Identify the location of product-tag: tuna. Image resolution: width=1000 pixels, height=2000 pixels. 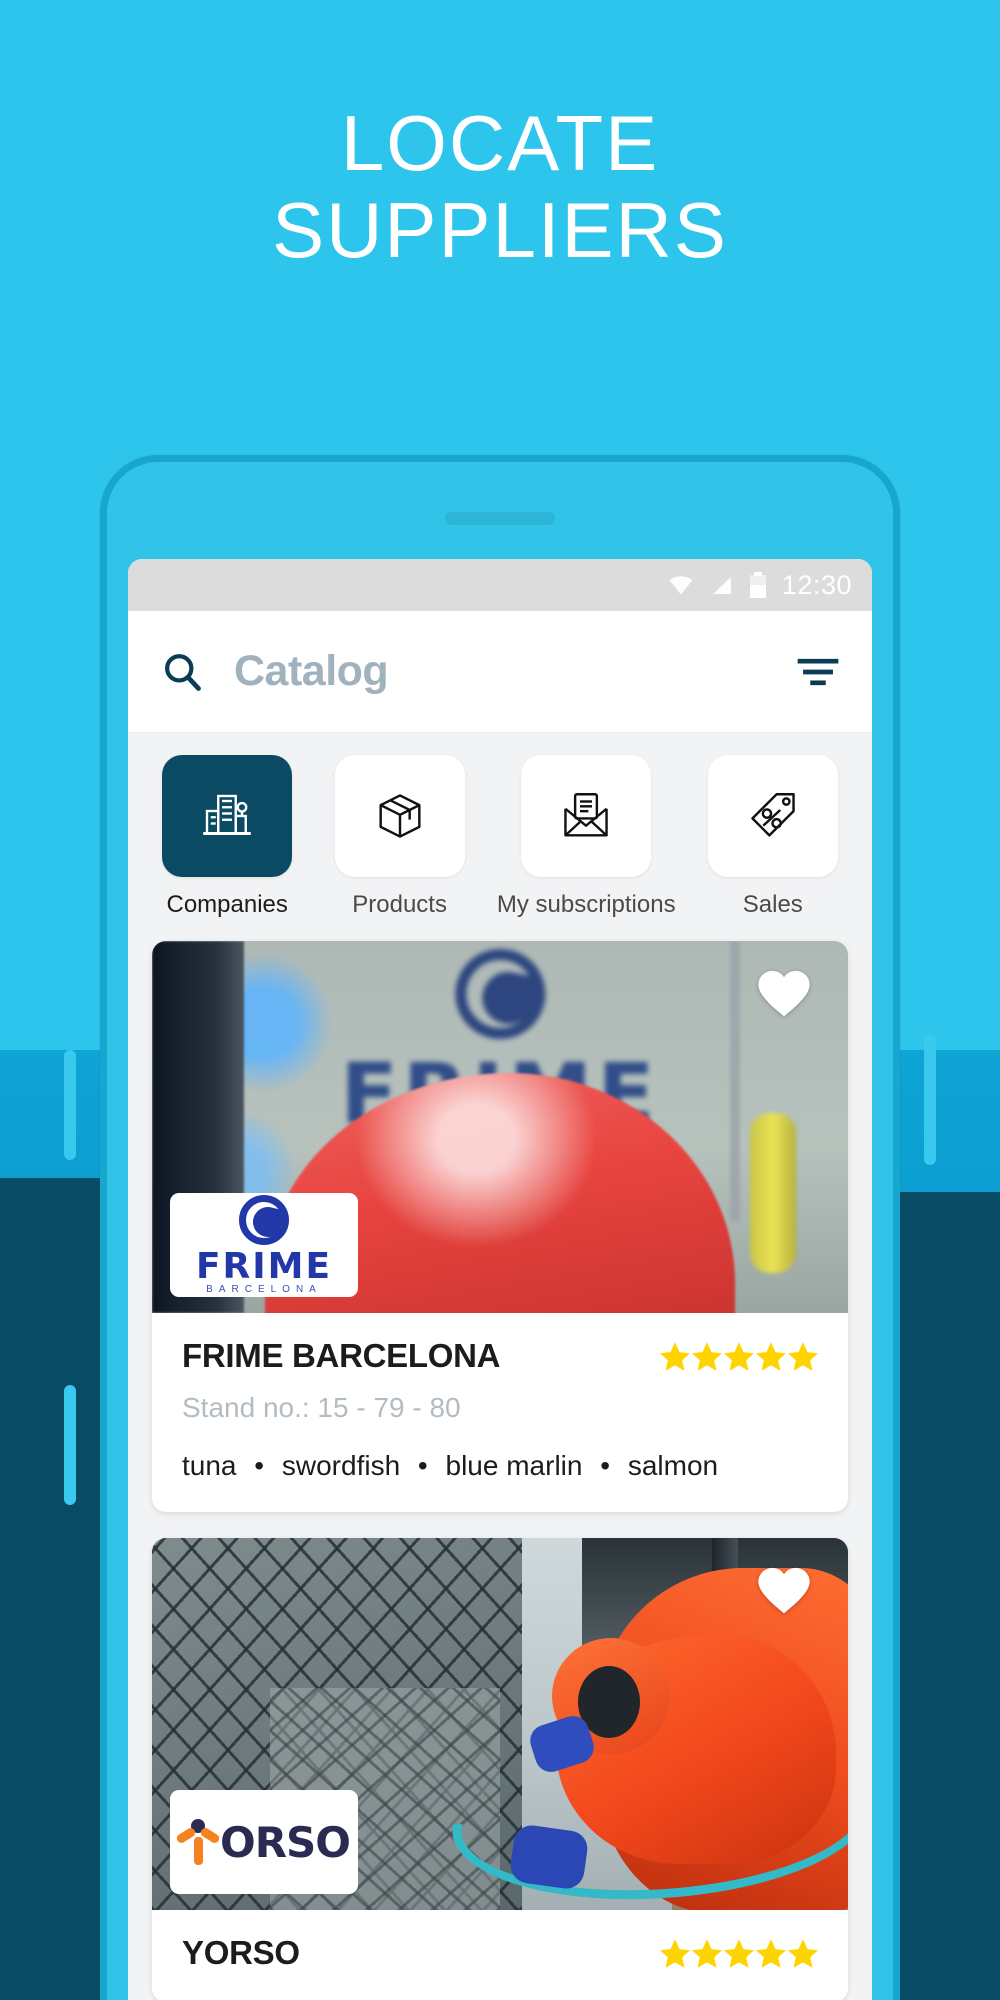
(209, 1465).